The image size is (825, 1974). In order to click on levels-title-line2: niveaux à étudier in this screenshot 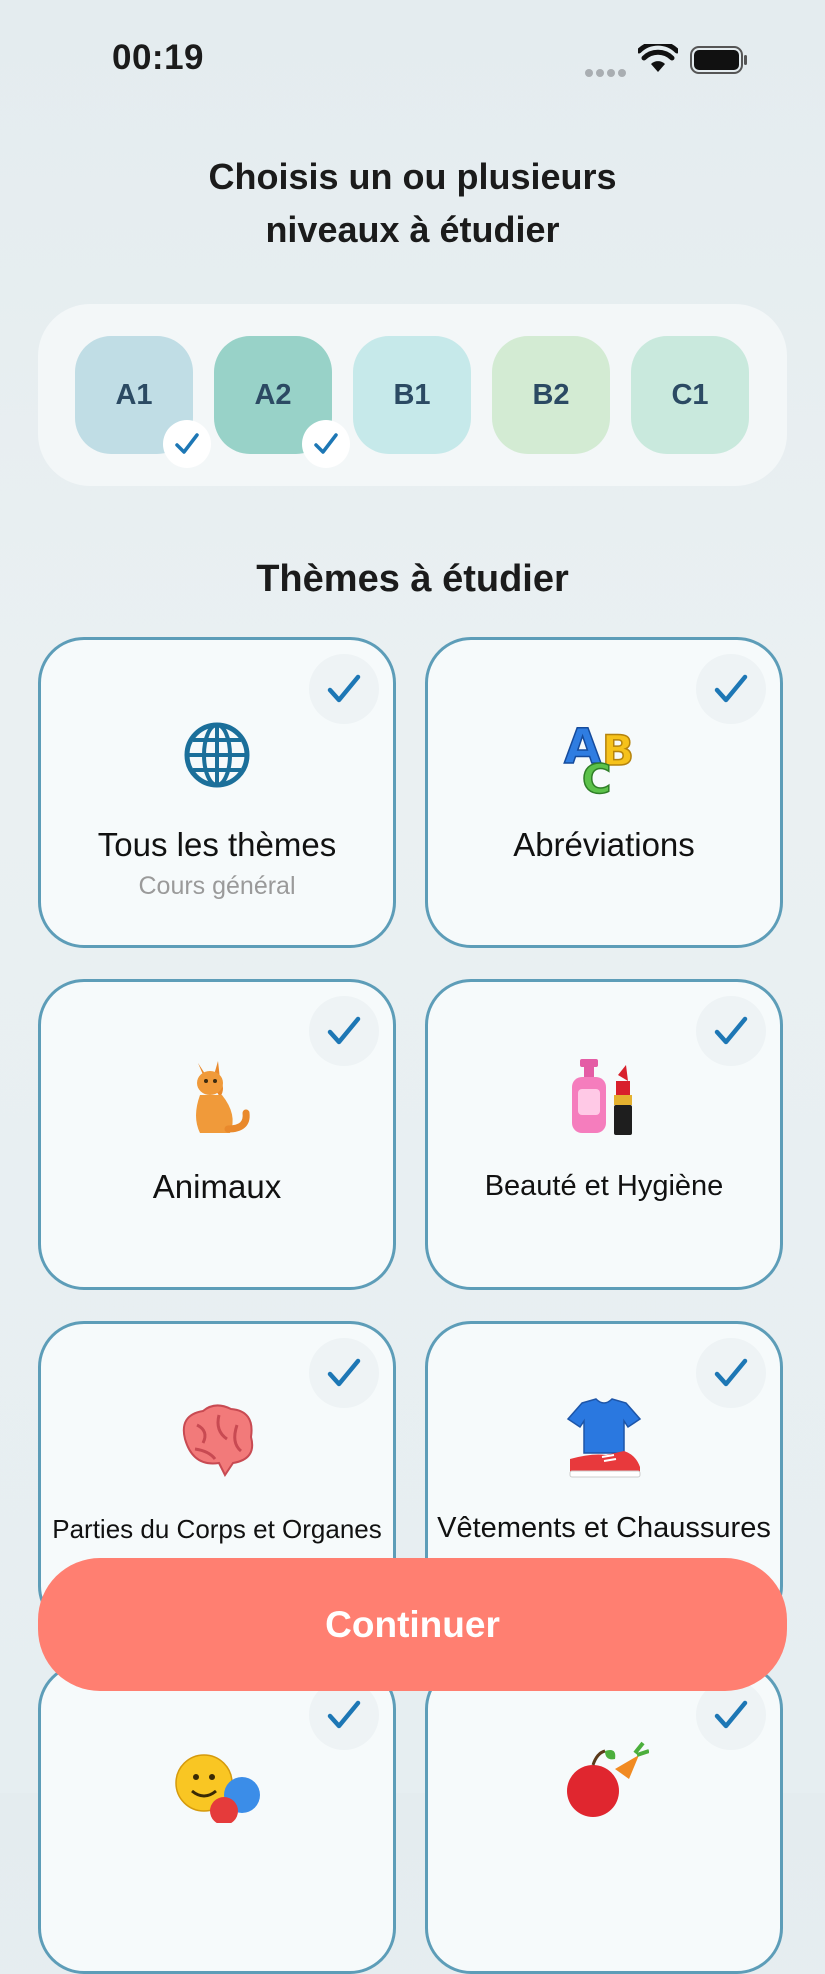, I will do `click(412, 229)`.